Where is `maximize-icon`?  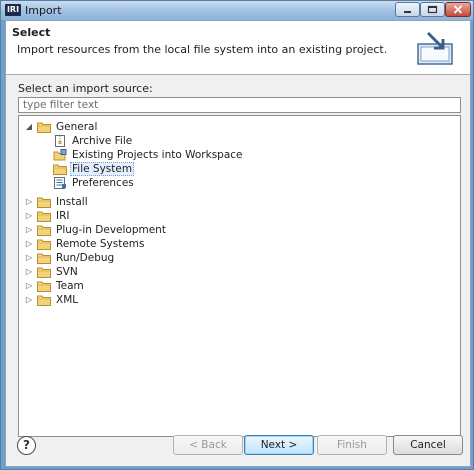 maximize-icon is located at coordinates (432, 9).